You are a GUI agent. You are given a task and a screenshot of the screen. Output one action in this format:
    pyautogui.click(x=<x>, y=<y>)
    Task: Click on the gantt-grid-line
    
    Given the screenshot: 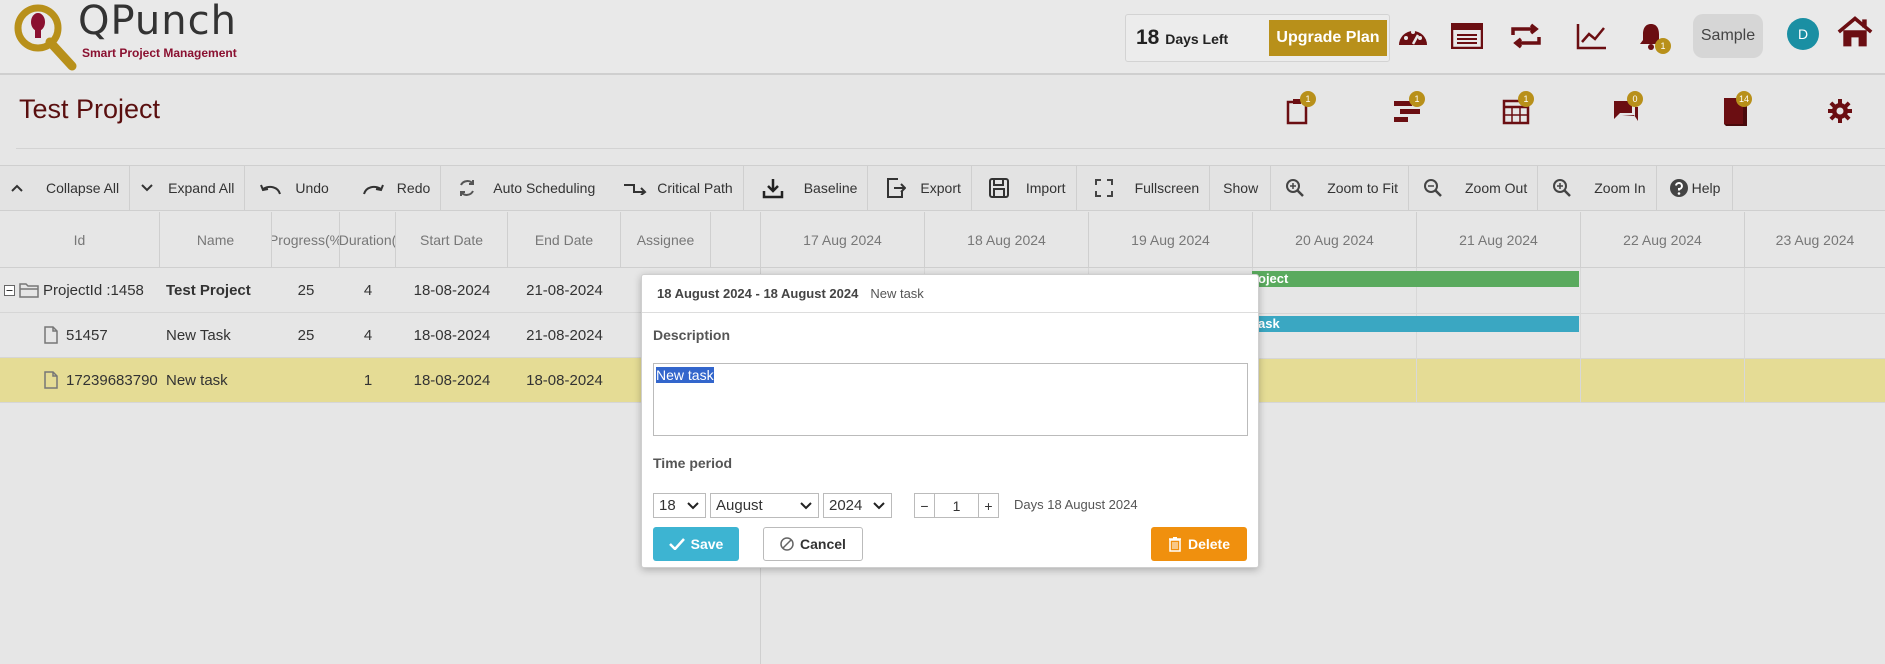 What is the action you would take?
    pyautogui.click(x=1580, y=335)
    